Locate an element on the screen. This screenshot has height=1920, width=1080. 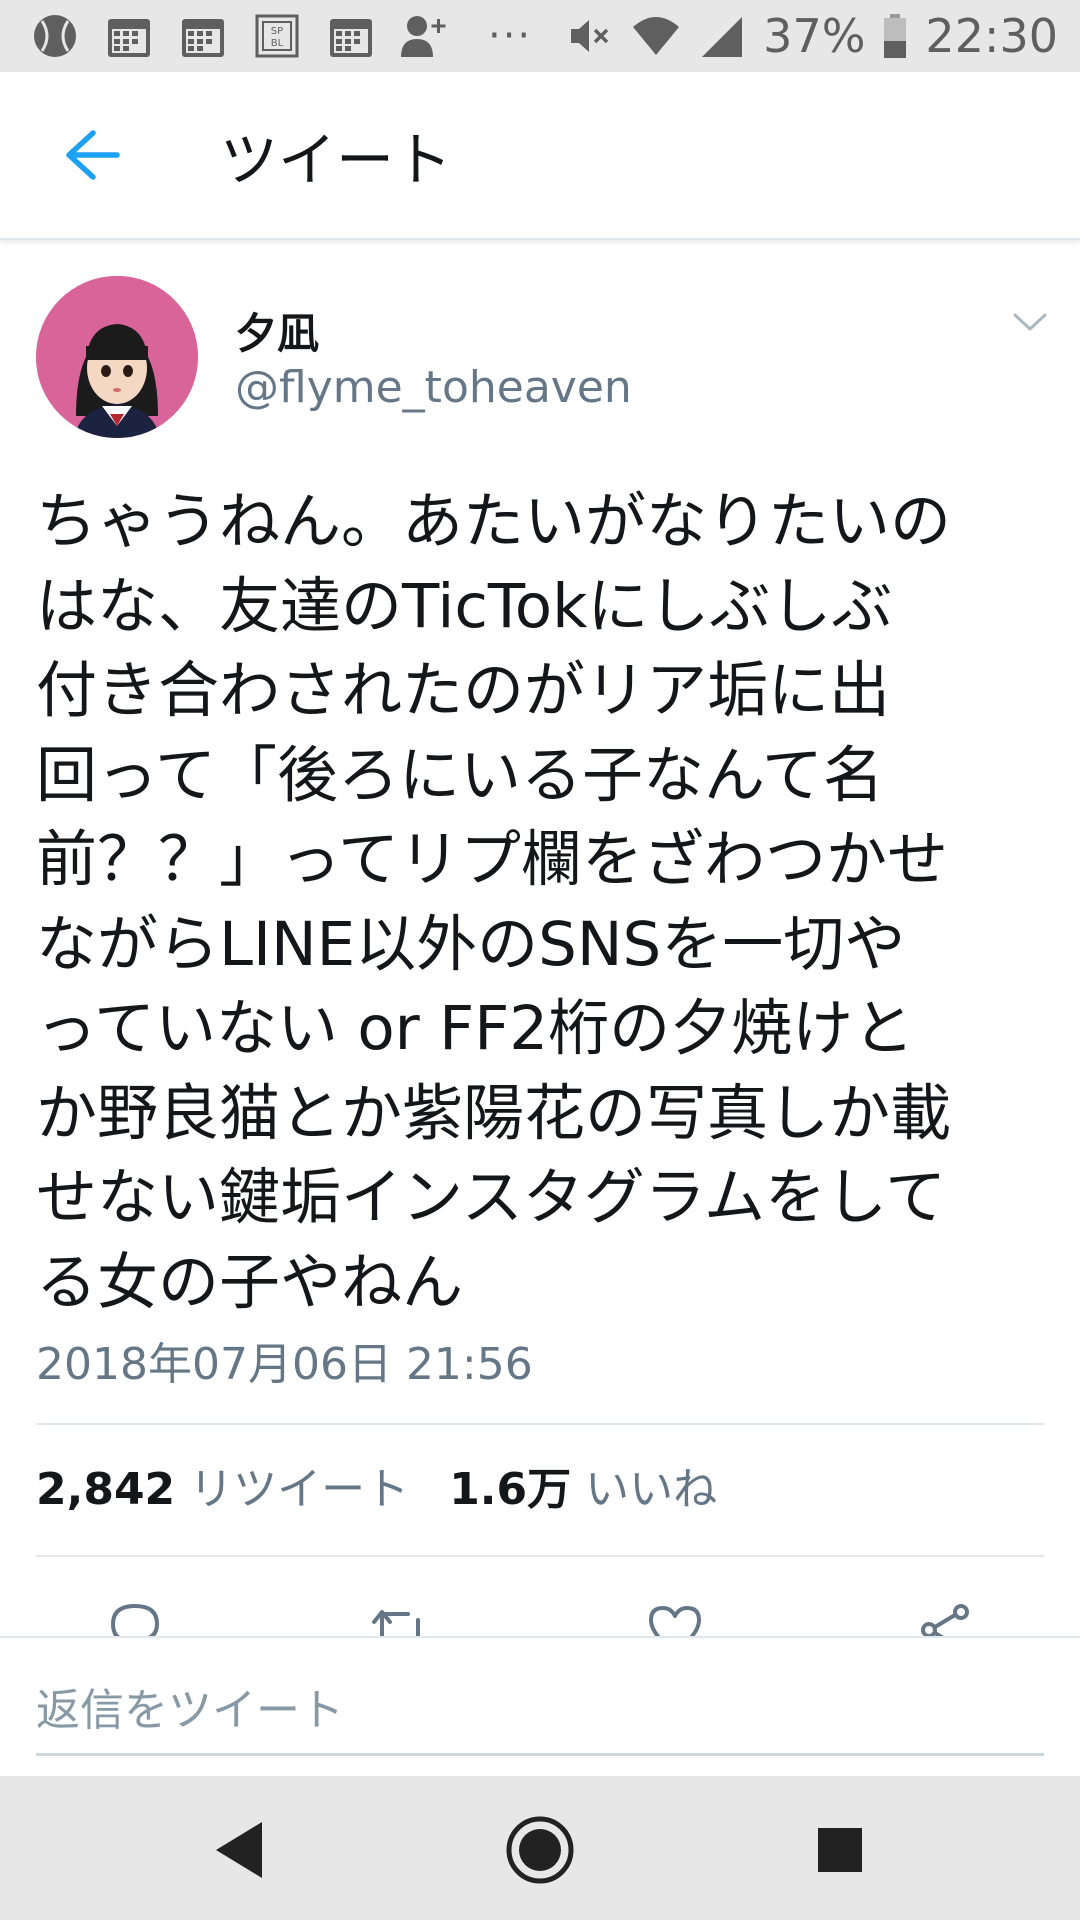
tweet-stats: 2,842 リツイート 1.6万 いいね is located at coordinates (396, 1485).